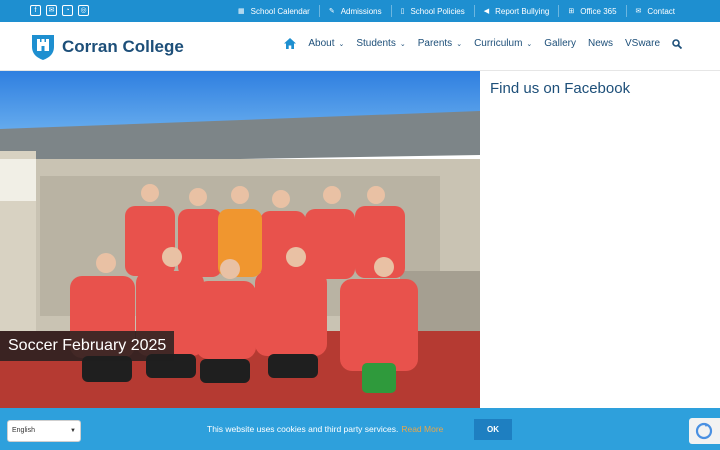  What do you see at coordinates (571, 11) in the screenshot?
I see `windows-icon: ⊞` at bounding box center [571, 11].